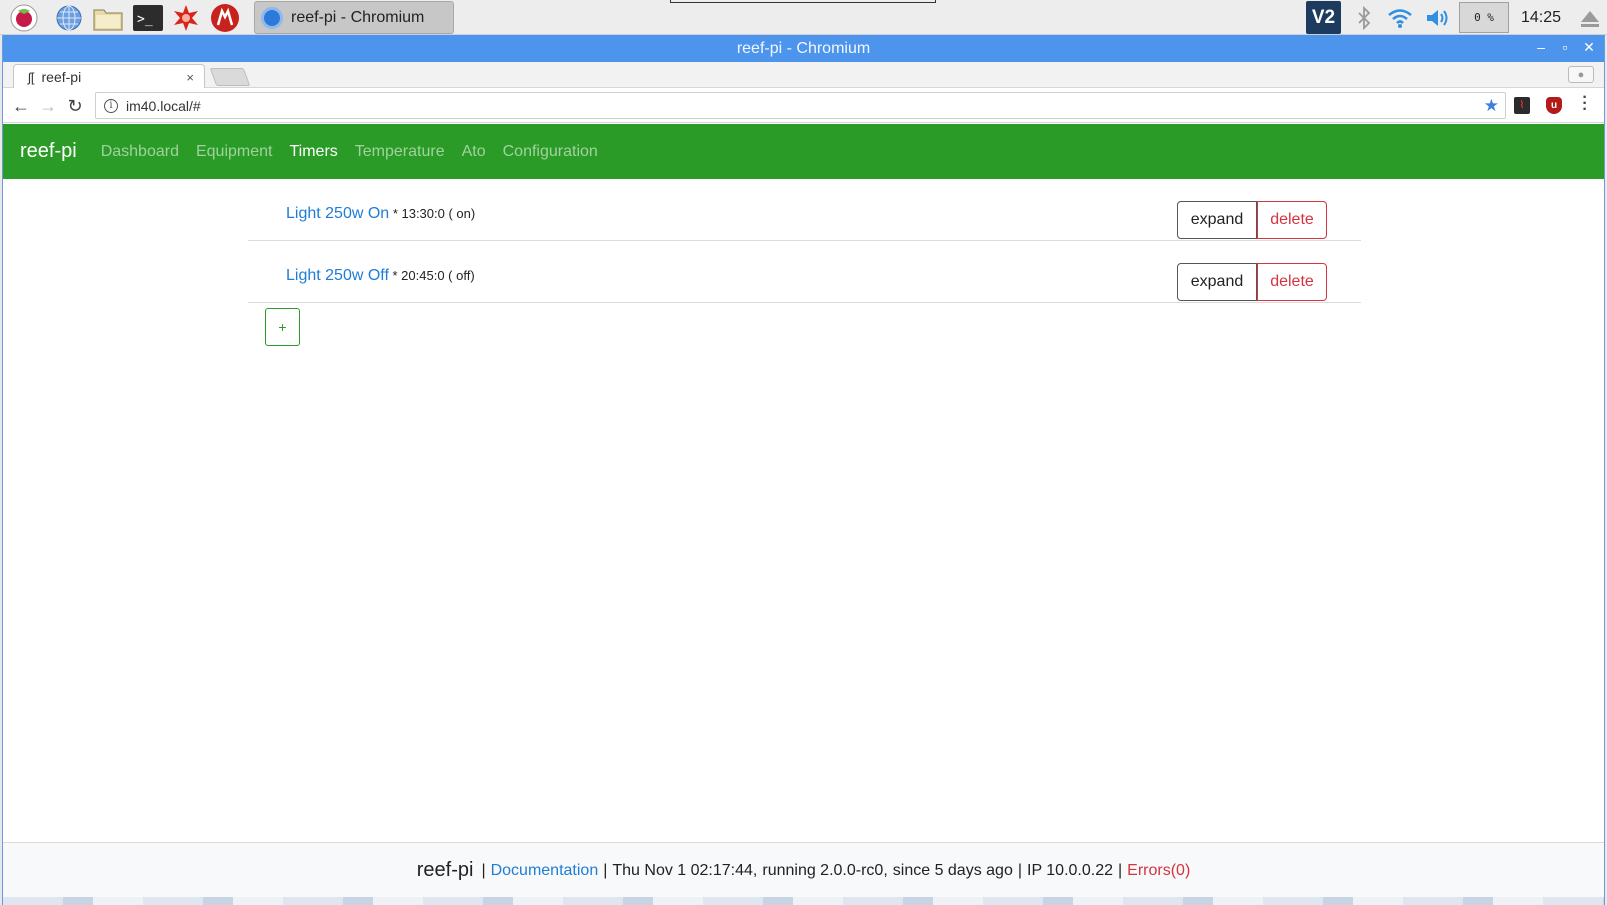 This screenshot has height=905, width=1607. Describe the element at coordinates (1590, 18) in the screenshot. I see `eject-icon` at that location.